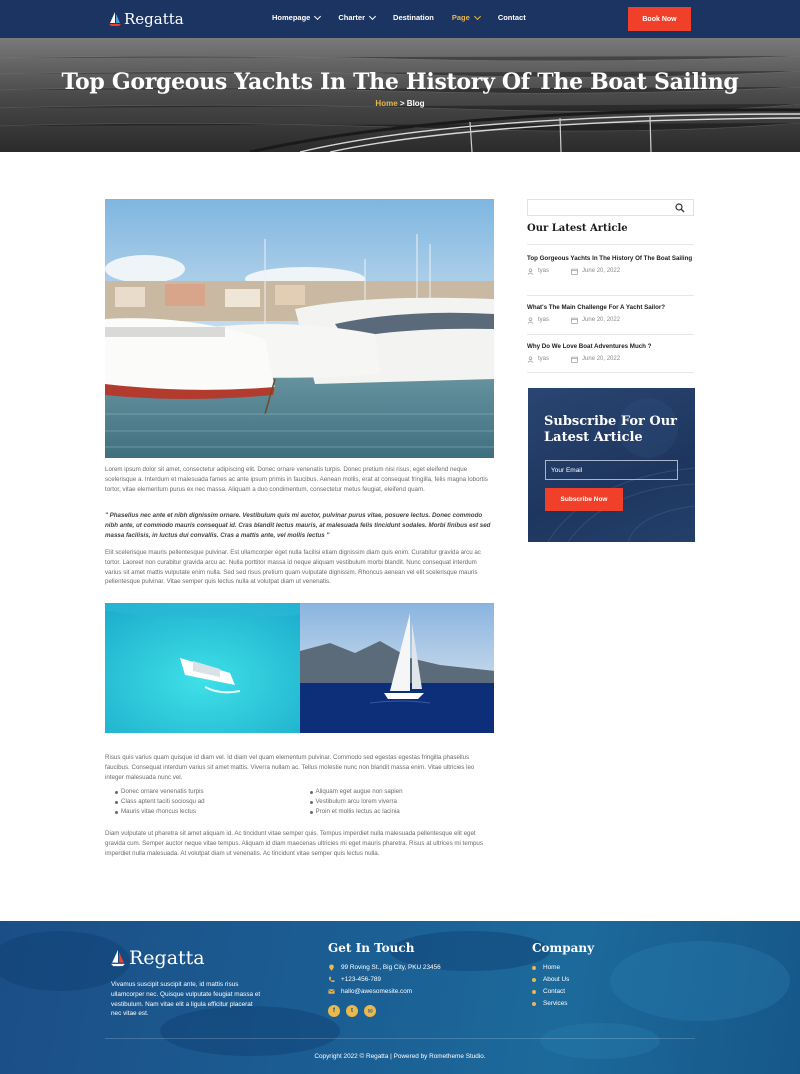 This screenshot has height=1074, width=800. I want to click on search-input, so click(598, 212).